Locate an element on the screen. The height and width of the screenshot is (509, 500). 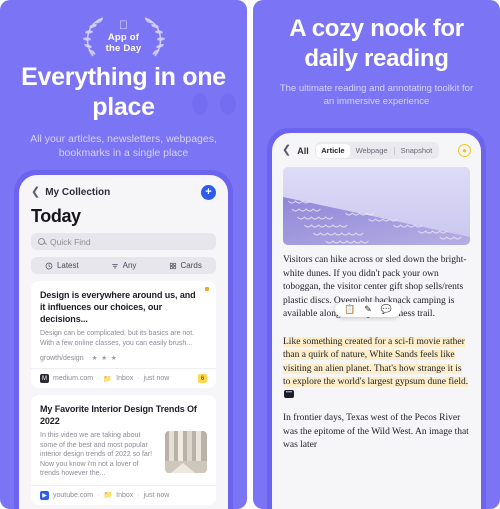
user-avatar-icon: ● is located at coordinates (464, 150).